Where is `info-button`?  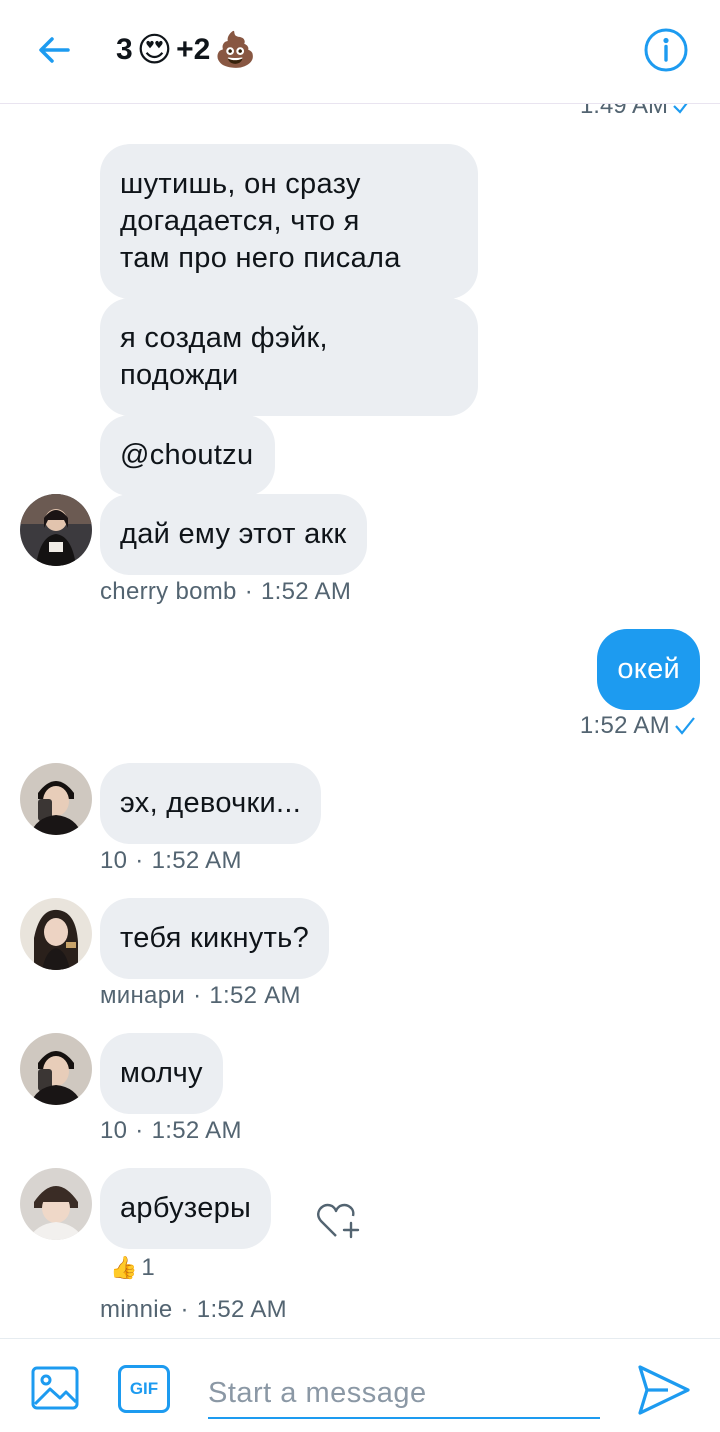
info-button is located at coordinates (666, 50).